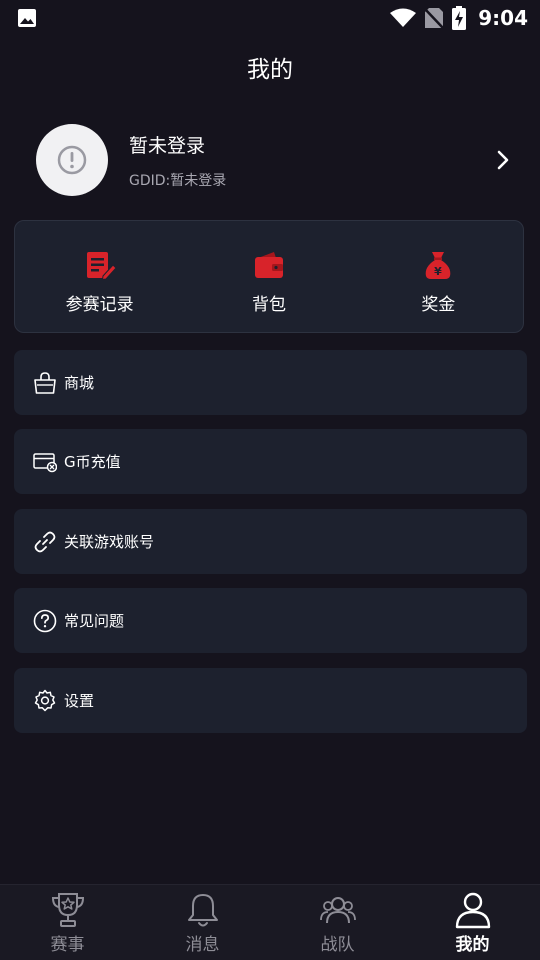  What do you see at coordinates (79, 701) in the screenshot?
I see `menu-item-label: 设置` at bounding box center [79, 701].